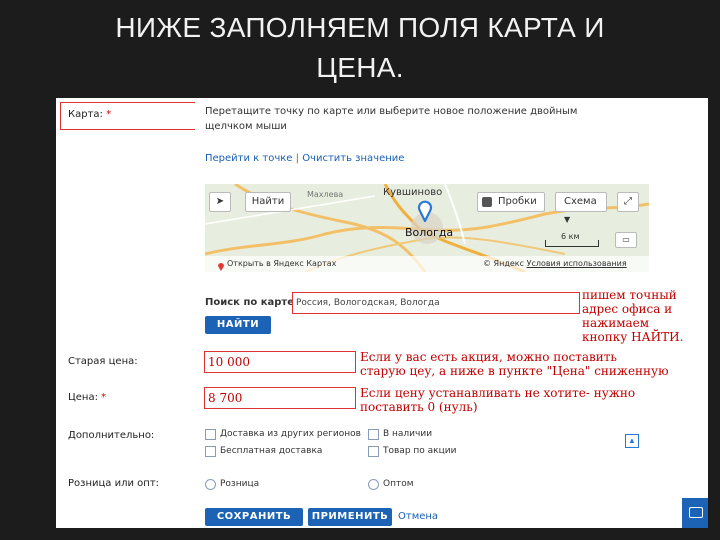 Image resolution: width=720 pixels, height=540 pixels. Describe the element at coordinates (627, 309) in the screenshot. I see `search-note-line: адрес офиса и` at that location.